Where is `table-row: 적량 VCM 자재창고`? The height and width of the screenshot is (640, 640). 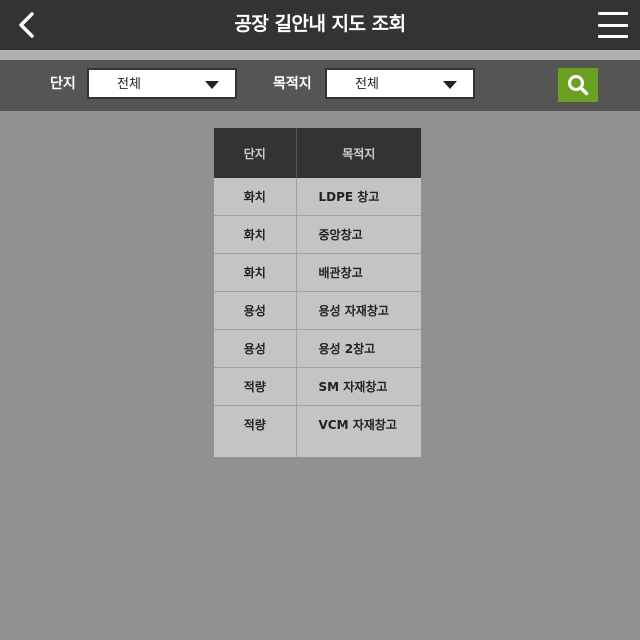 table-row: 적량 VCM 자재창고 is located at coordinates (317, 431).